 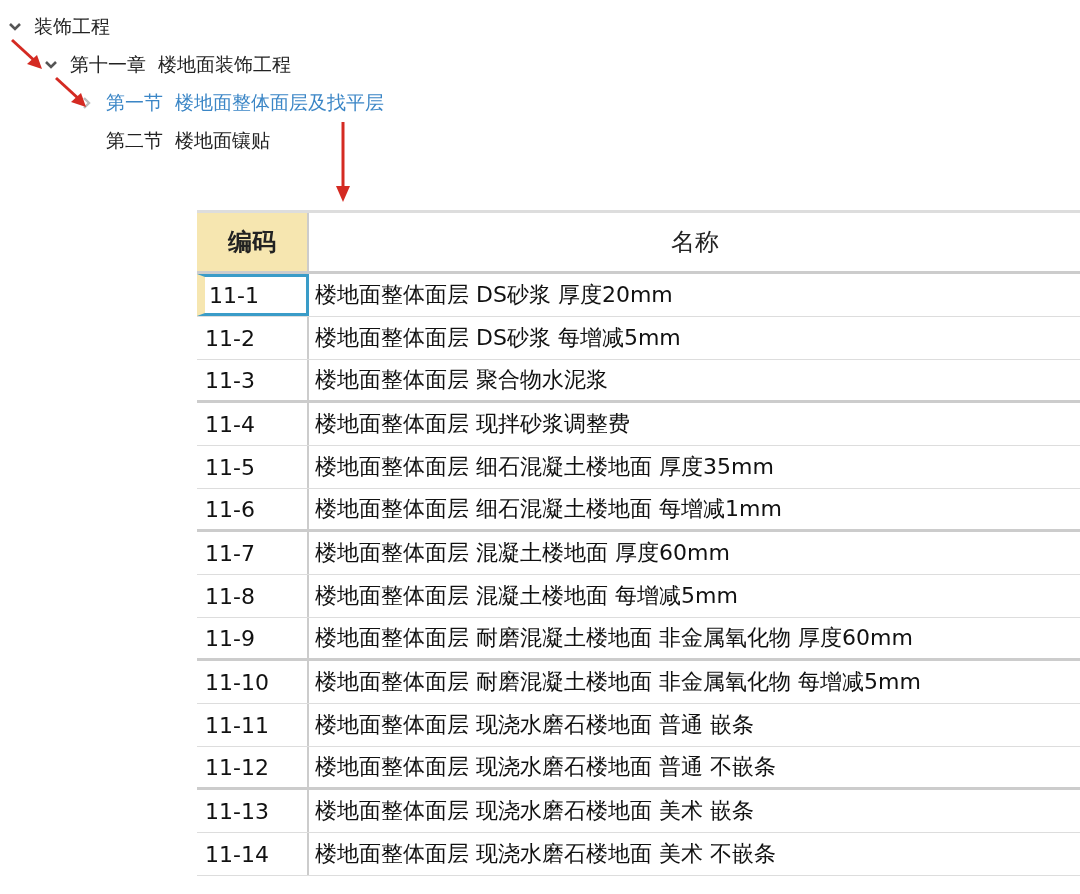 What do you see at coordinates (494, 295) in the screenshot?
I see `table-cell-text: 楼地面整体面层 DS砂浆 厚度20mm` at bounding box center [494, 295].